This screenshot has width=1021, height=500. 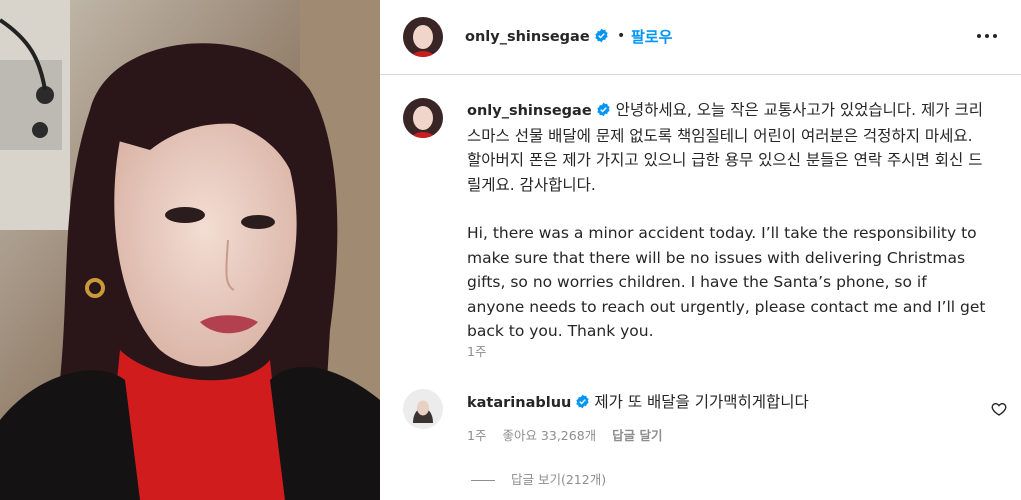 I want to click on comment-like-button, so click(x=999, y=409).